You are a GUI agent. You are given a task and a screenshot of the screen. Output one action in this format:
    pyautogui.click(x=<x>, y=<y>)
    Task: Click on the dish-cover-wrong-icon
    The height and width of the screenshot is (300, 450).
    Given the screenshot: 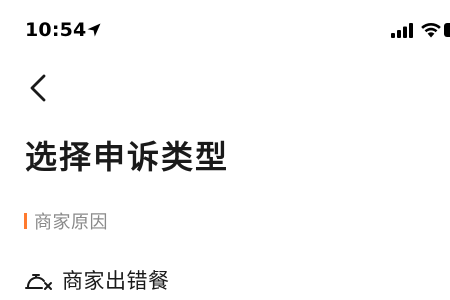 What is the action you would take?
    pyautogui.click(x=39, y=280)
    